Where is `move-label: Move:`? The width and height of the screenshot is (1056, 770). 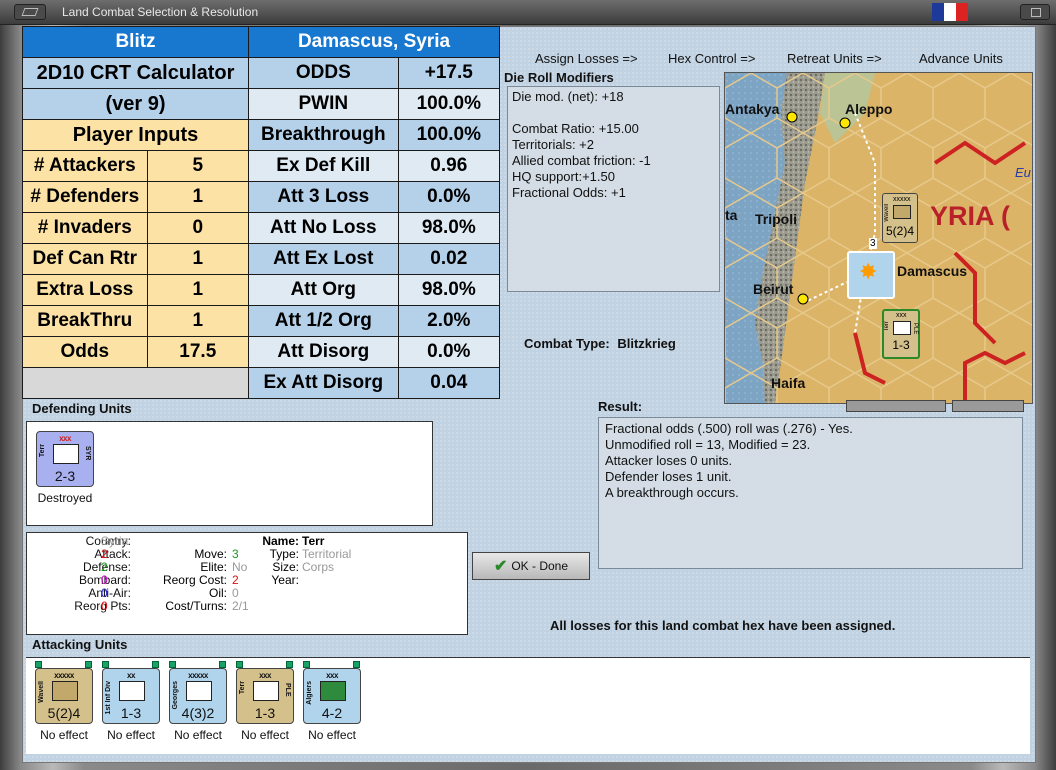
move-label: Move: is located at coordinates (210, 554).